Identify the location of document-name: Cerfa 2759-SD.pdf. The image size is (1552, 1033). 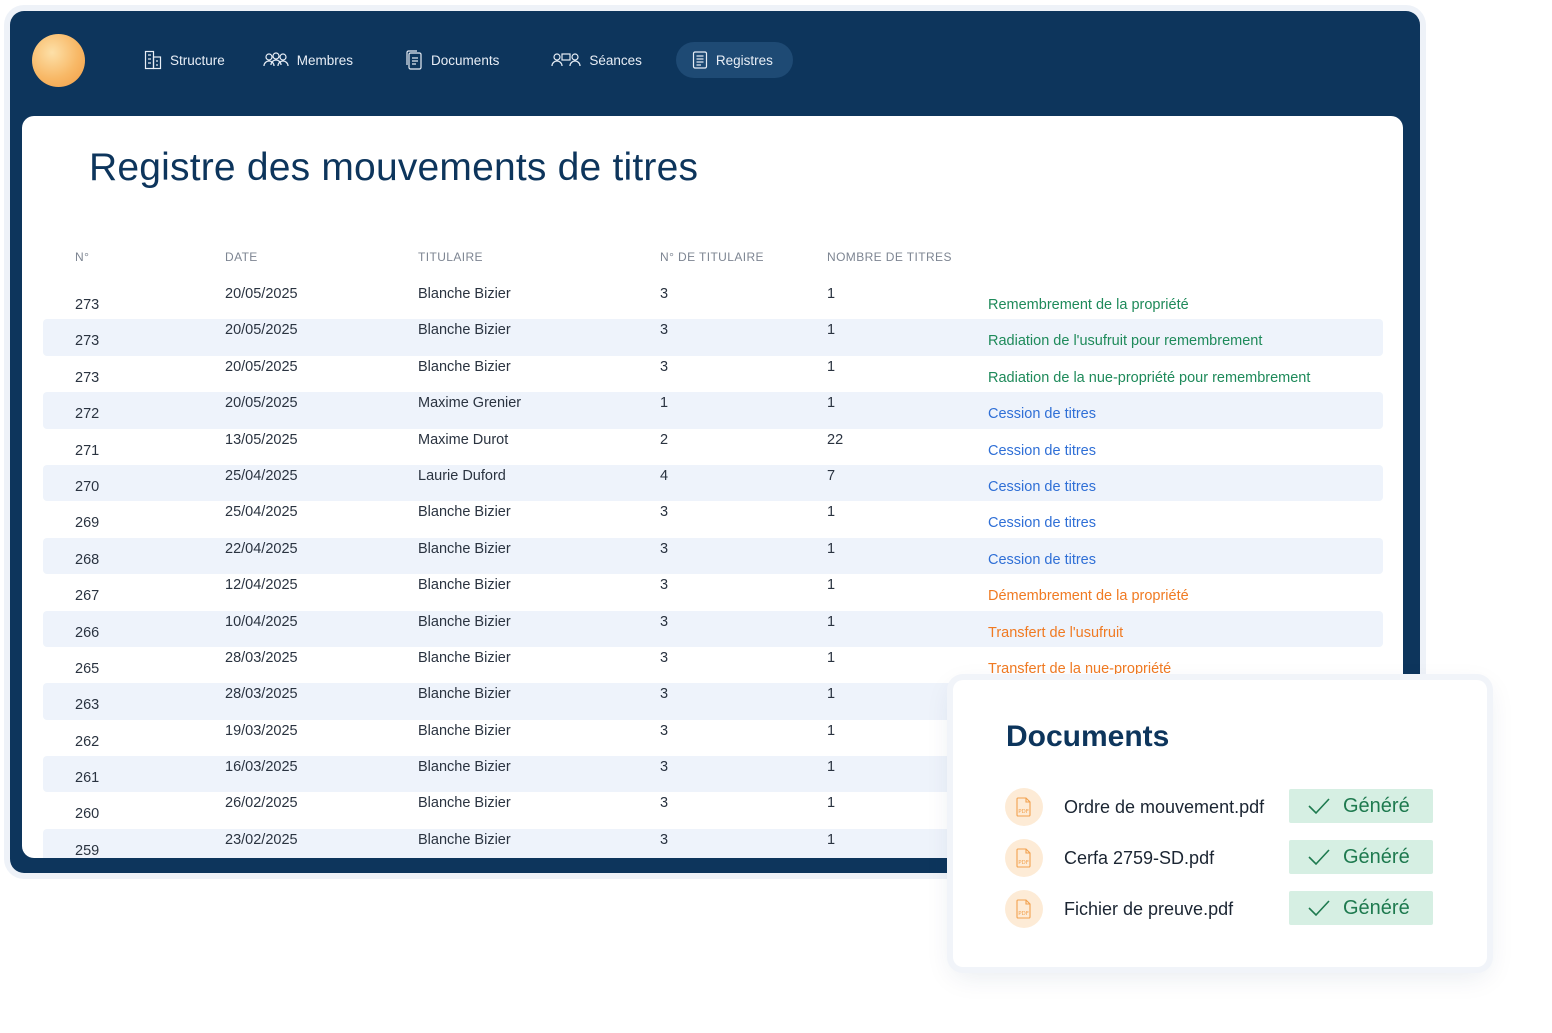
(1139, 858).